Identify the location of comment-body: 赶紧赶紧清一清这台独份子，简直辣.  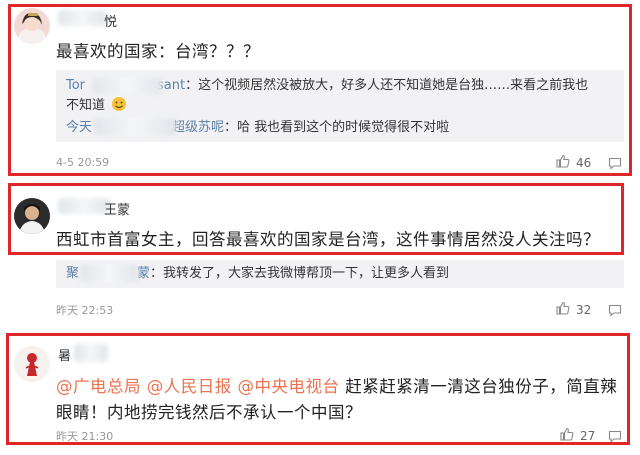
(481, 386).